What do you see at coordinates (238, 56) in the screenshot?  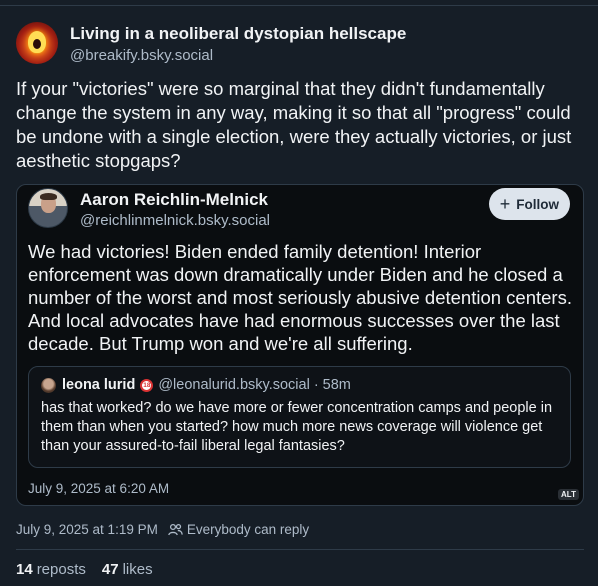 I see `author-handle: @breakify.bsky.social` at bounding box center [238, 56].